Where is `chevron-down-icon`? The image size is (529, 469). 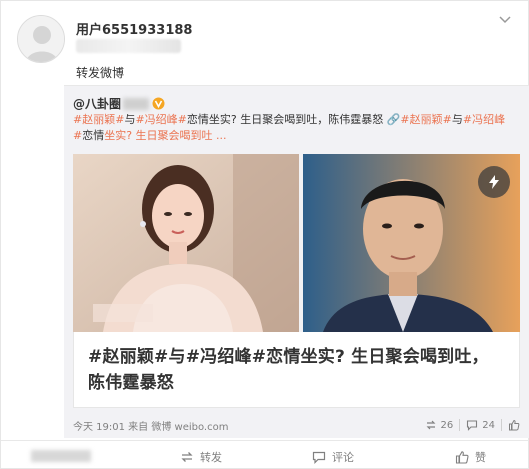 chevron-down-icon is located at coordinates (505, 20).